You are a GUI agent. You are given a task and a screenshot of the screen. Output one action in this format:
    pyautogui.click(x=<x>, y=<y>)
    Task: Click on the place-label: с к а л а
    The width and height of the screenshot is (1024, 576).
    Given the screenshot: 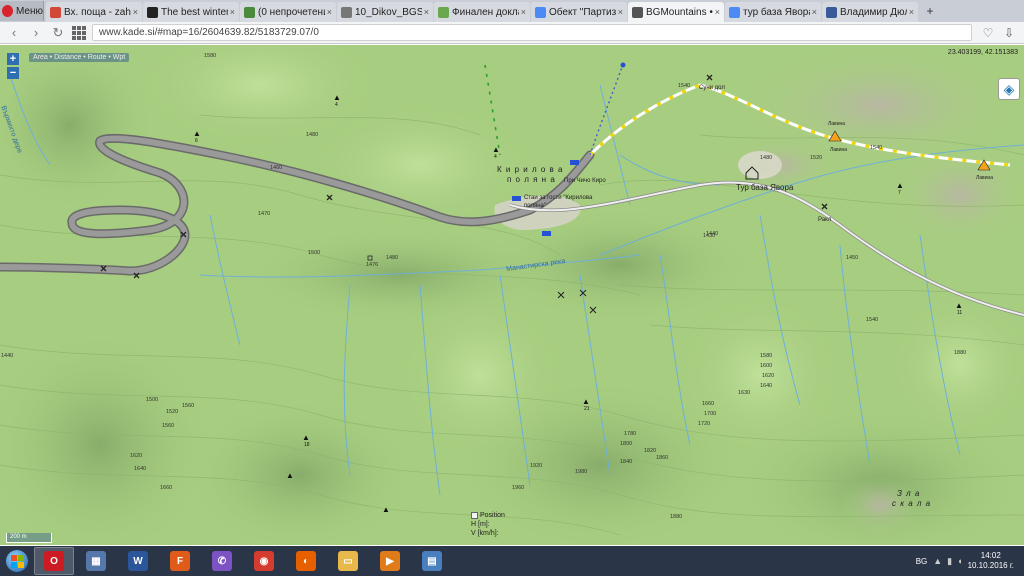 What is the action you would take?
    pyautogui.click(x=912, y=503)
    